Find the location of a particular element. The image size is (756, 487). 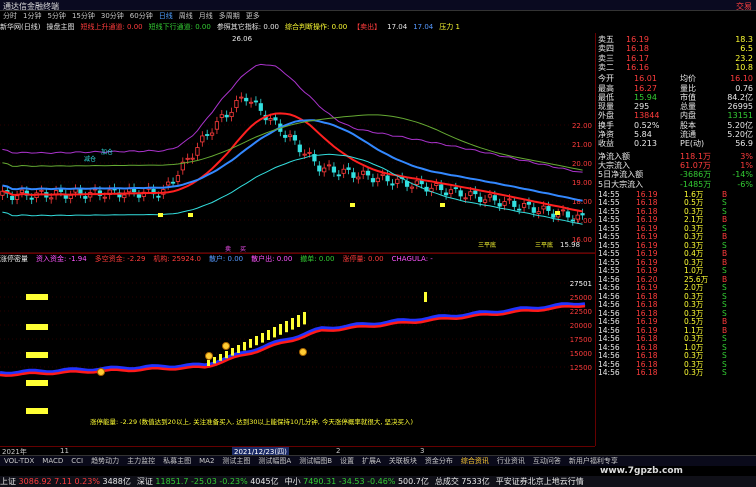

indicator-tab-2: CCI is located at coordinates (77, 461).